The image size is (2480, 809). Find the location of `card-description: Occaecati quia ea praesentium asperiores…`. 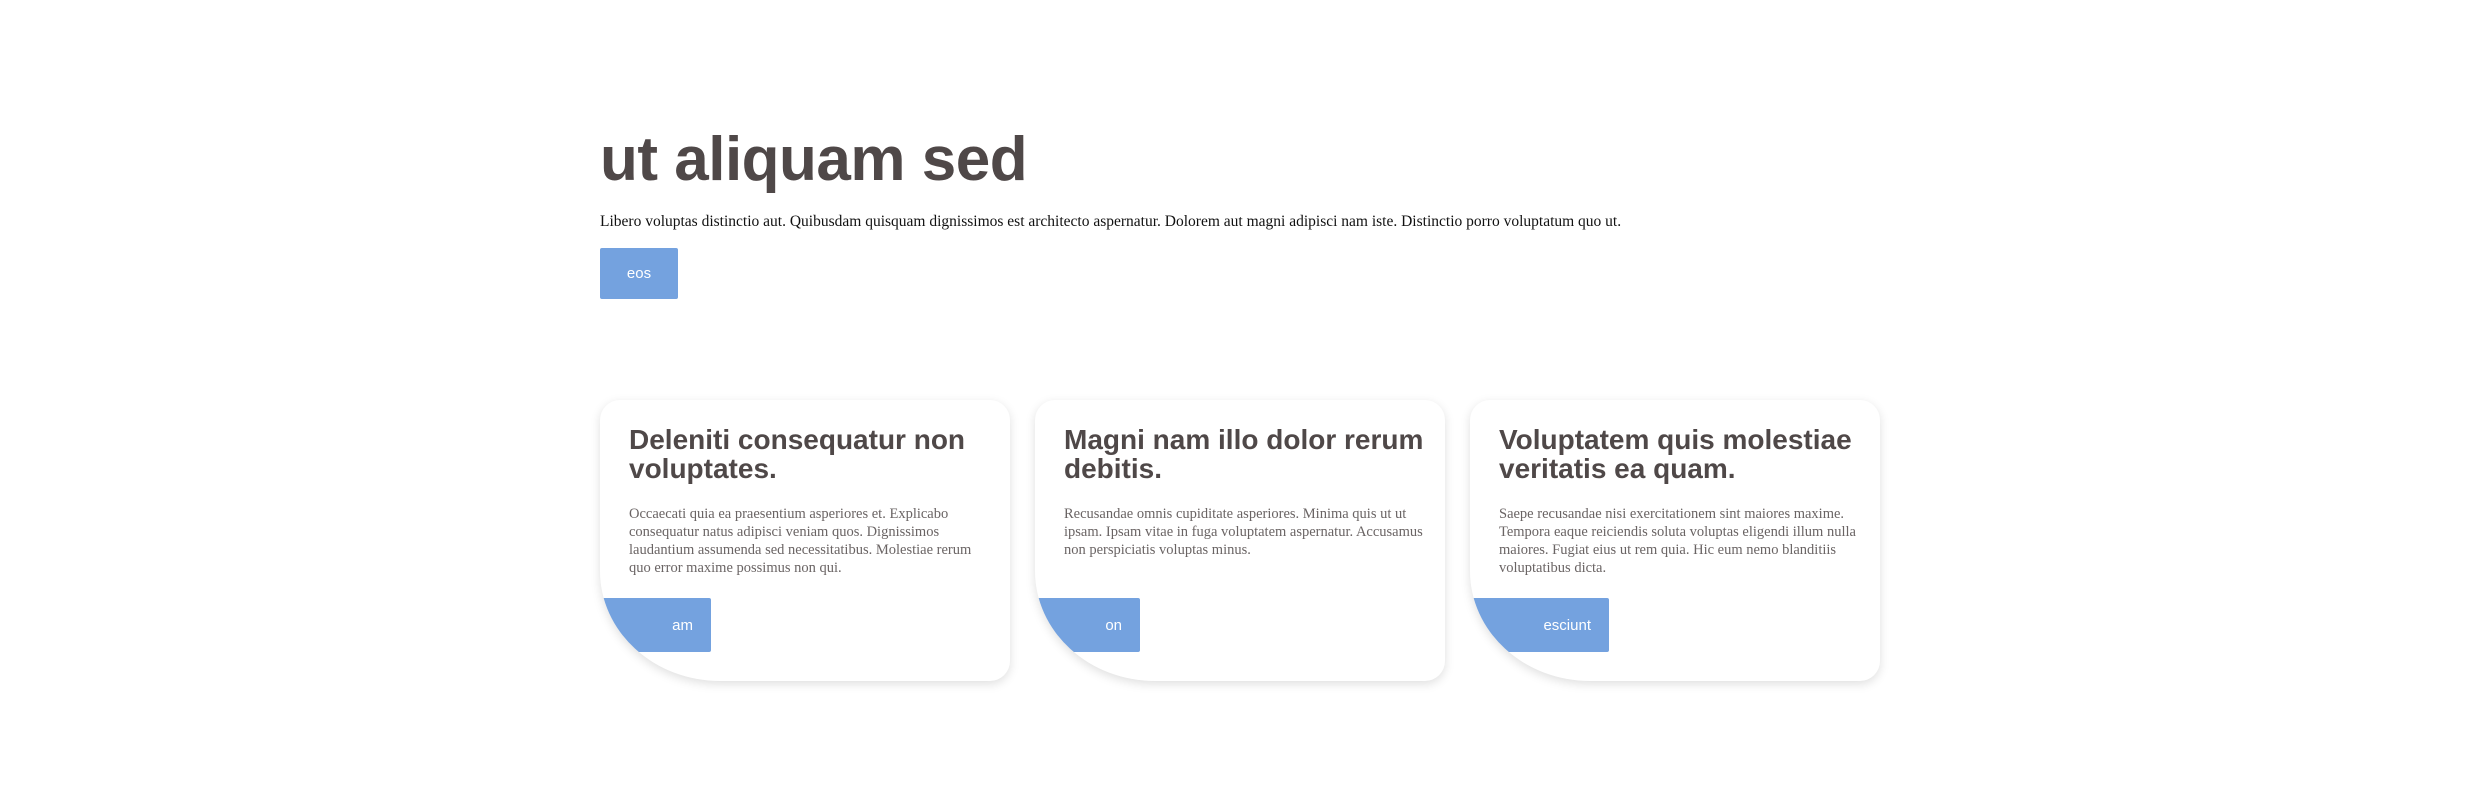

card-description: Occaecati quia ea praesentium asperiores… is located at coordinates (800, 541).